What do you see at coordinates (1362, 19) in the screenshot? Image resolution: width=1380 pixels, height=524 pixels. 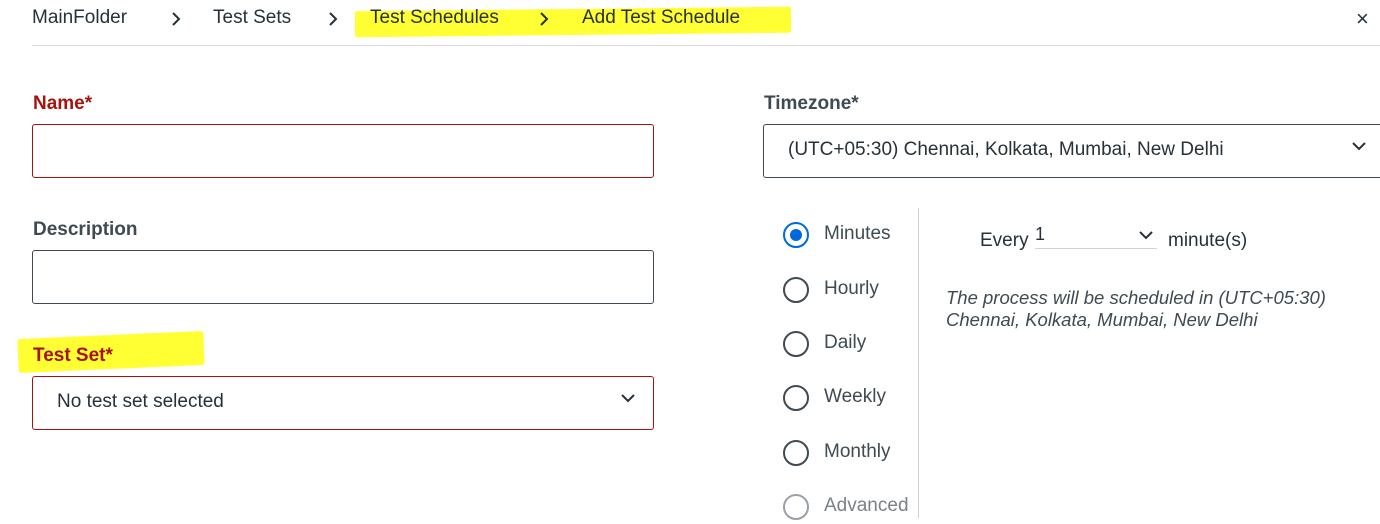 I see `close-icon: ×` at bounding box center [1362, 19].